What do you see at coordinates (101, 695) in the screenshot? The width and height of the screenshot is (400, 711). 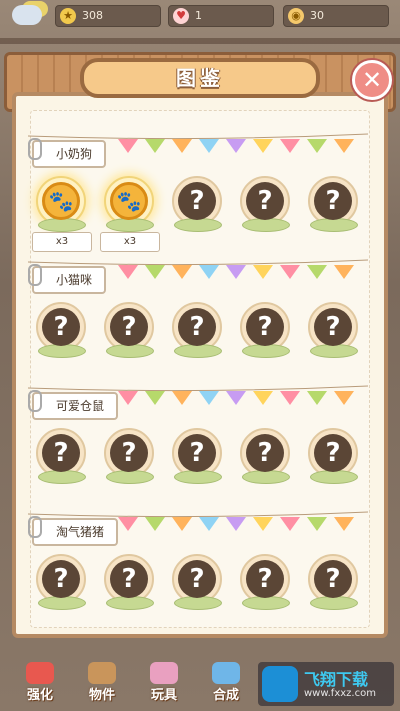 I see `nav-button-label: 物件` at bounding box center [101, 695].